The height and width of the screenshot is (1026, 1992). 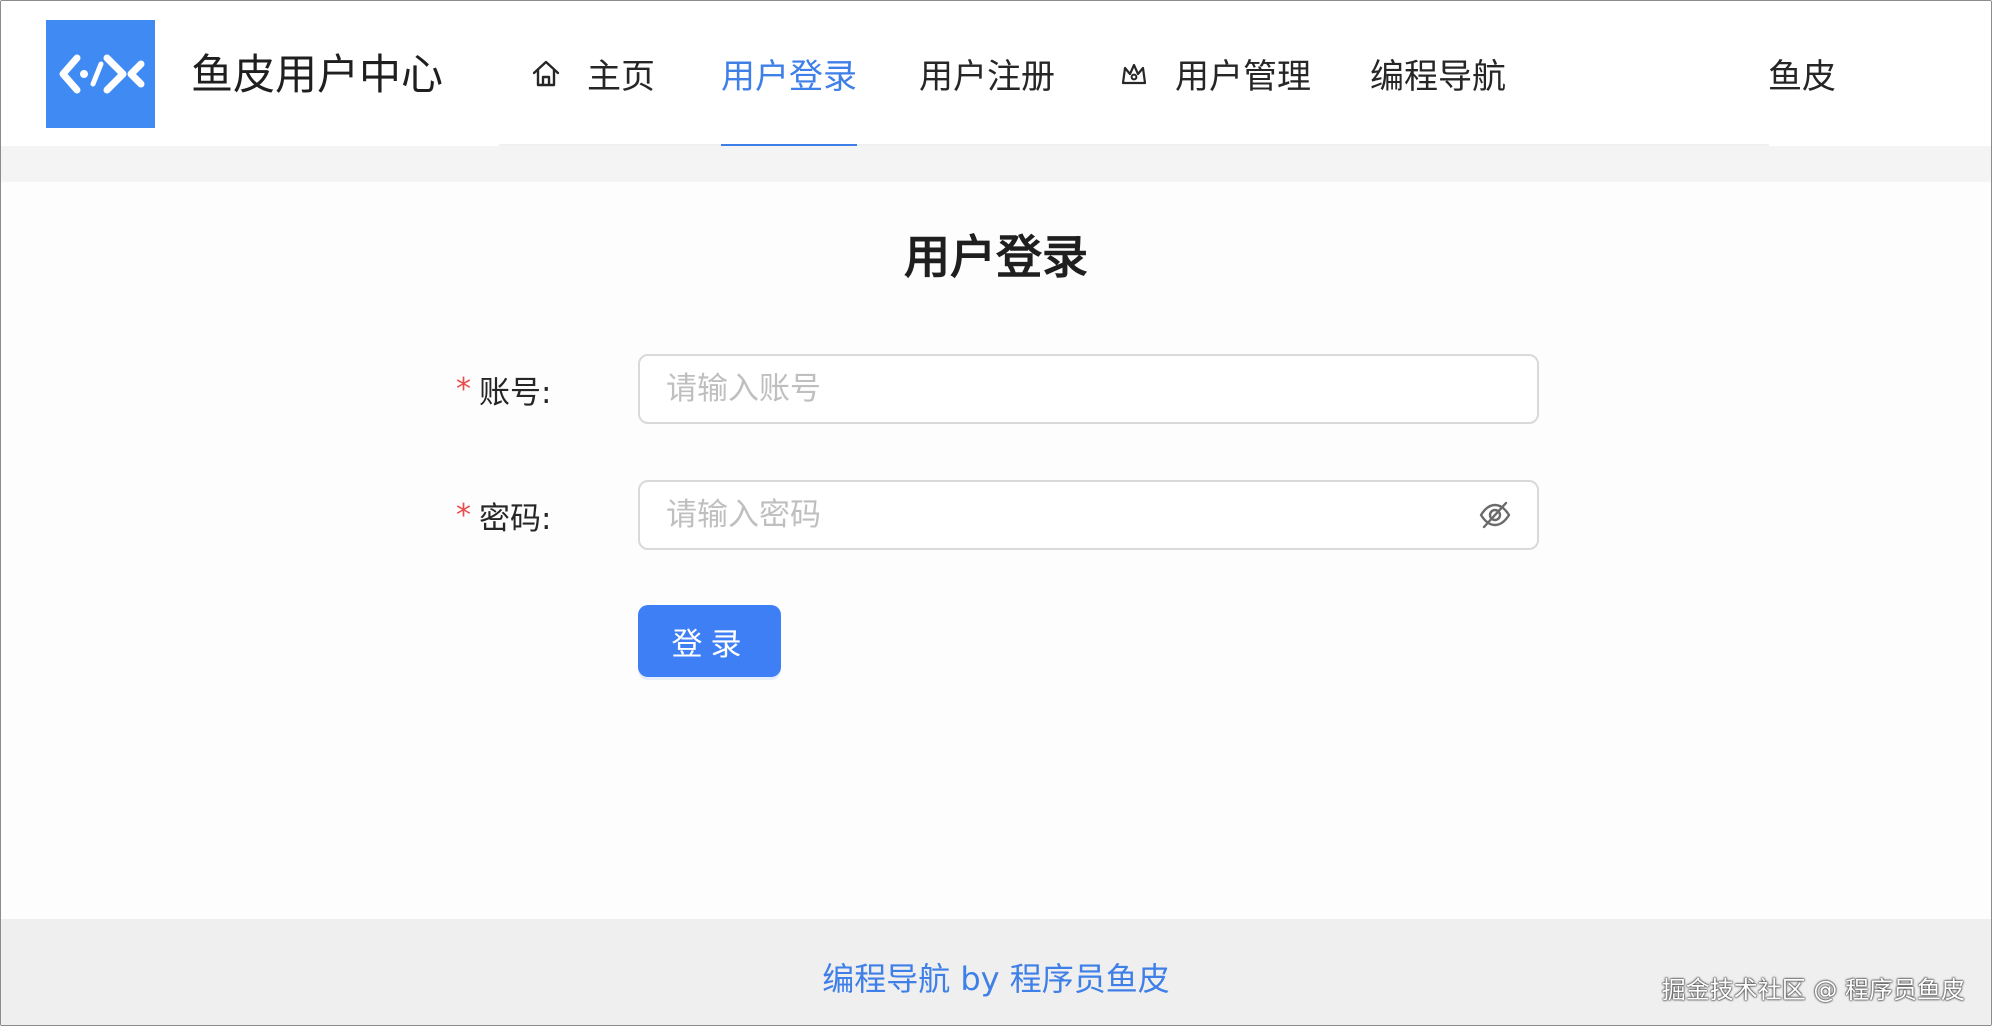 What do you see at coordinates (709, 641) in the screenshot?
I see `login-button: 登录` at bounding box center [709, 641].